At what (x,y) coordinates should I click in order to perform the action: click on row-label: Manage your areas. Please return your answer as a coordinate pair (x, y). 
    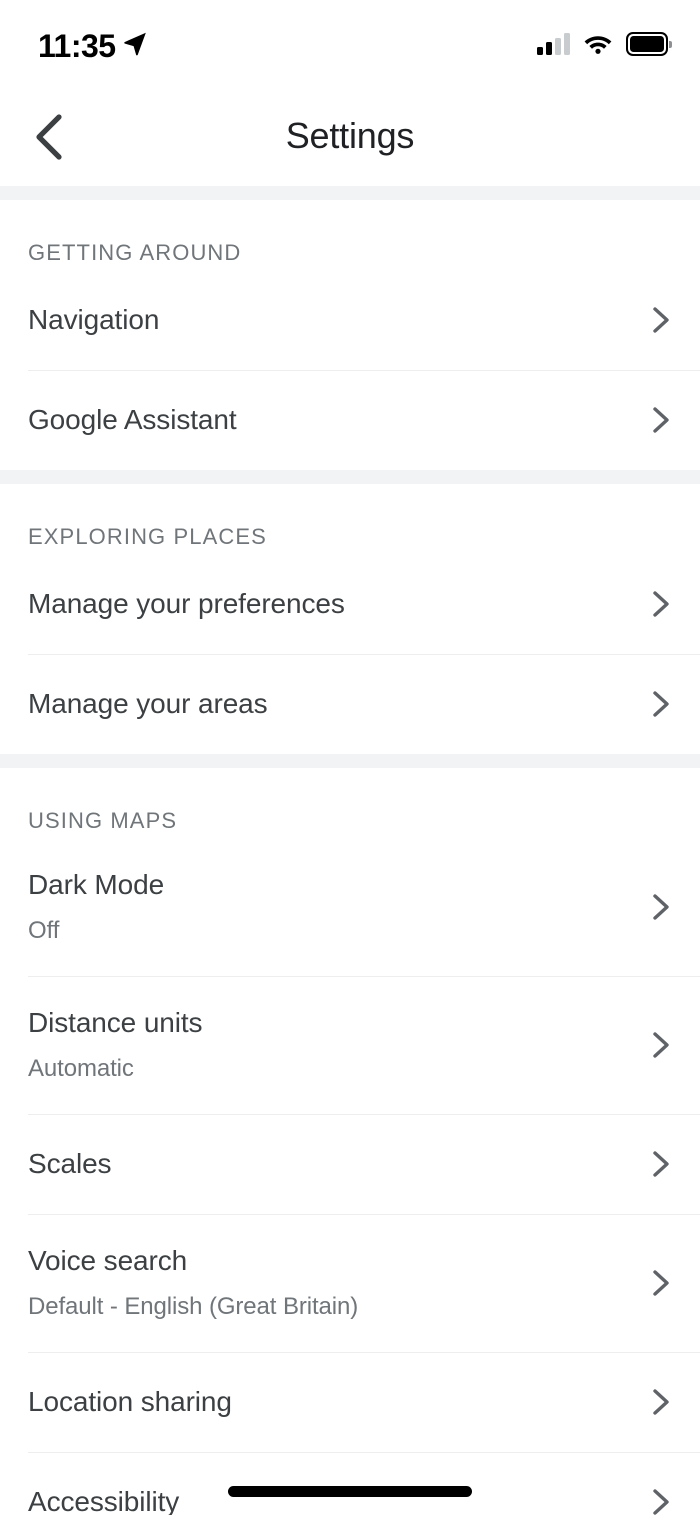
    Looking at the image, I should click on (148, 703).